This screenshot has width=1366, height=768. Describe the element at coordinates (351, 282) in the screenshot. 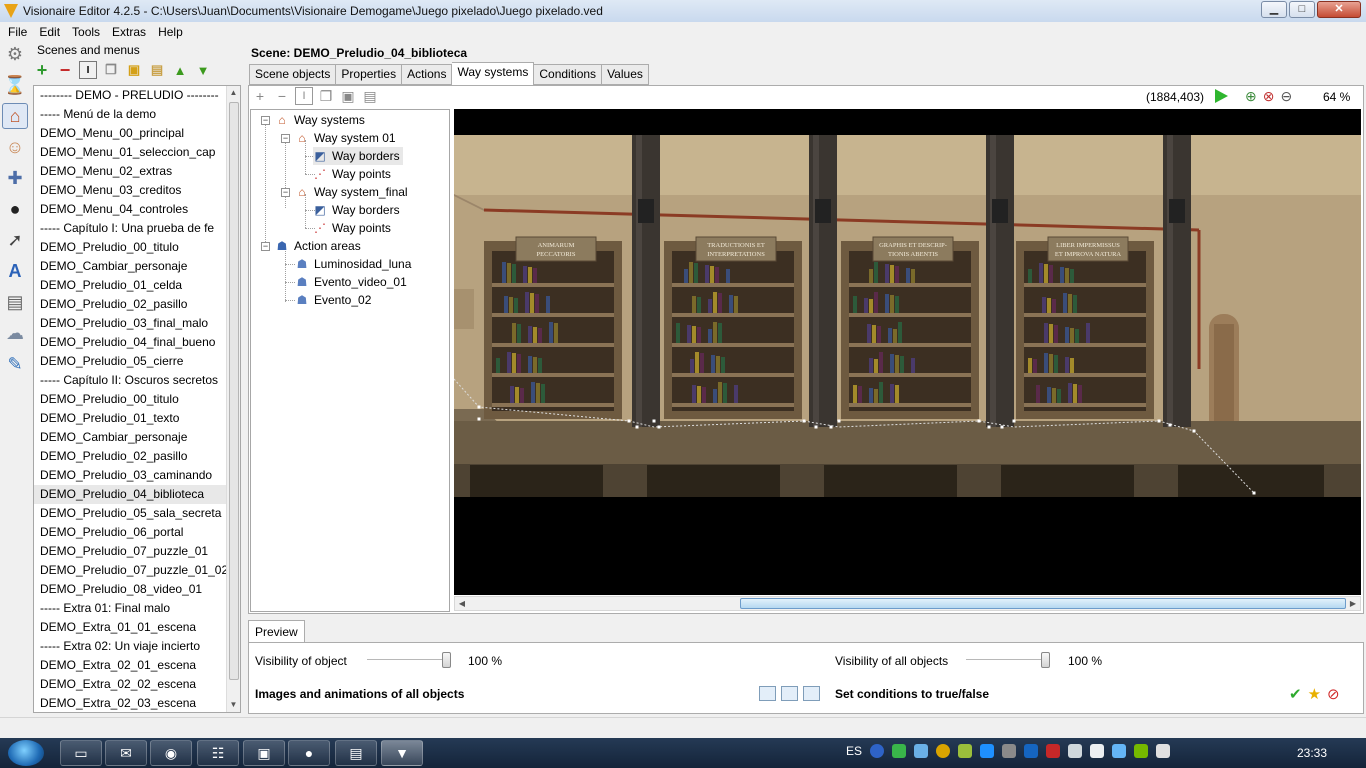

I see `tree-area-evento-video-01: ☗ Evento_video_01` at that location.